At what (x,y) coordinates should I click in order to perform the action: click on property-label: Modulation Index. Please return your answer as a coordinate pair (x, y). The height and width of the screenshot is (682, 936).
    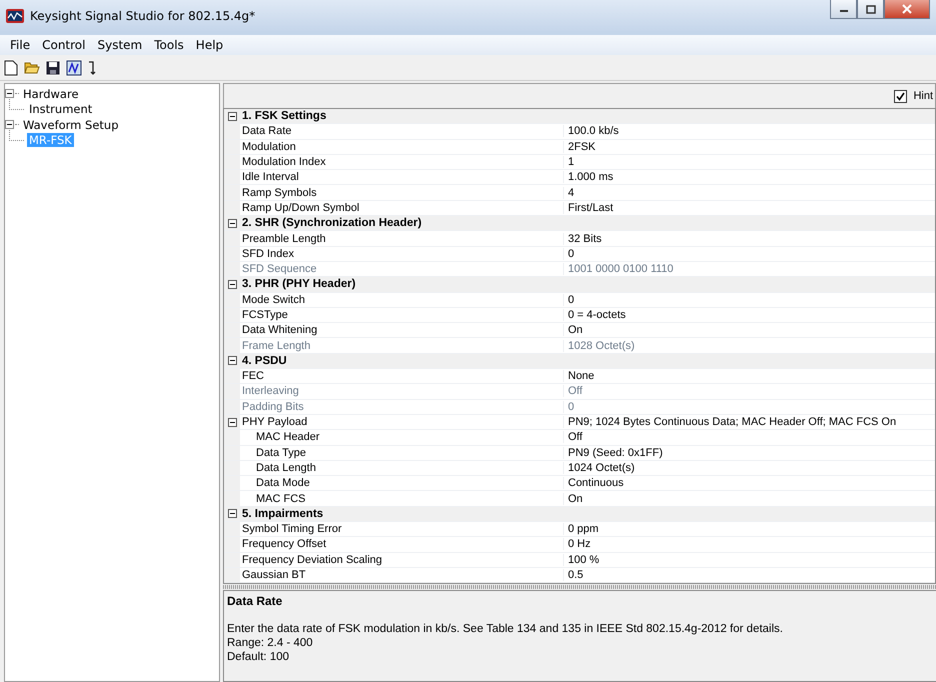
    Looking at the image, I should click on (402, 162).